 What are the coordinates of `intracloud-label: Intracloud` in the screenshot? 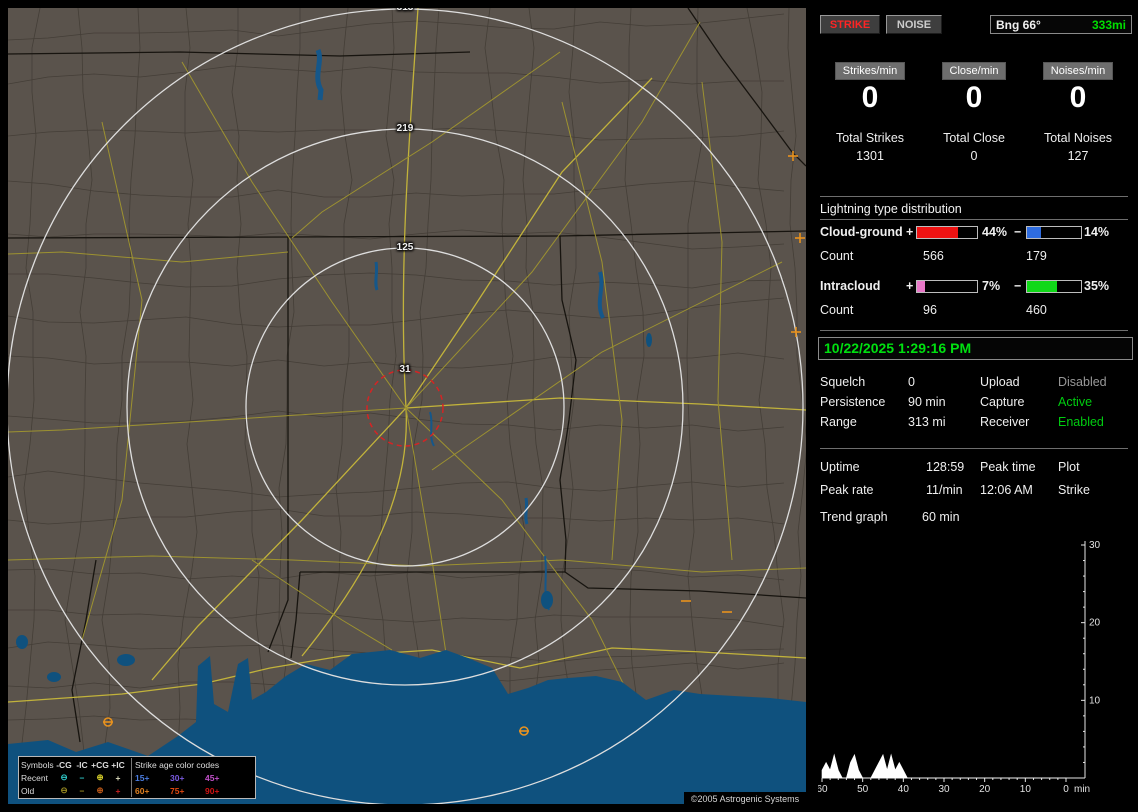 It's located at (850, 286).